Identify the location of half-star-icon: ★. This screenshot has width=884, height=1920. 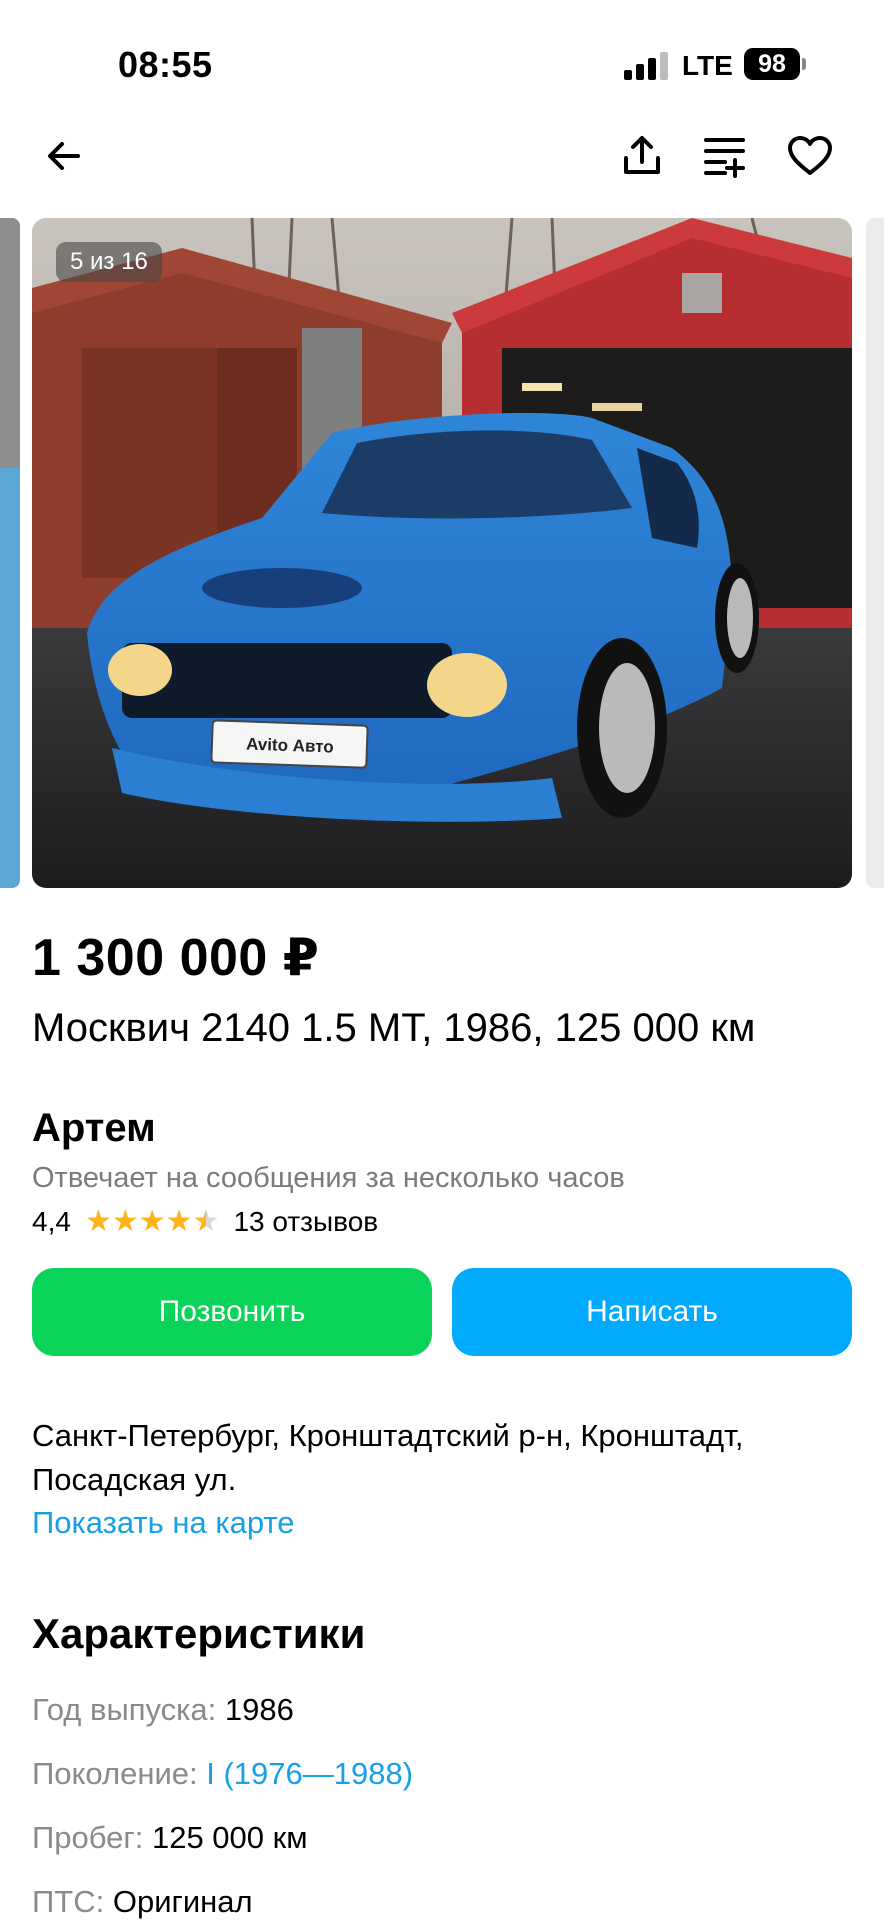
(206, 1221).